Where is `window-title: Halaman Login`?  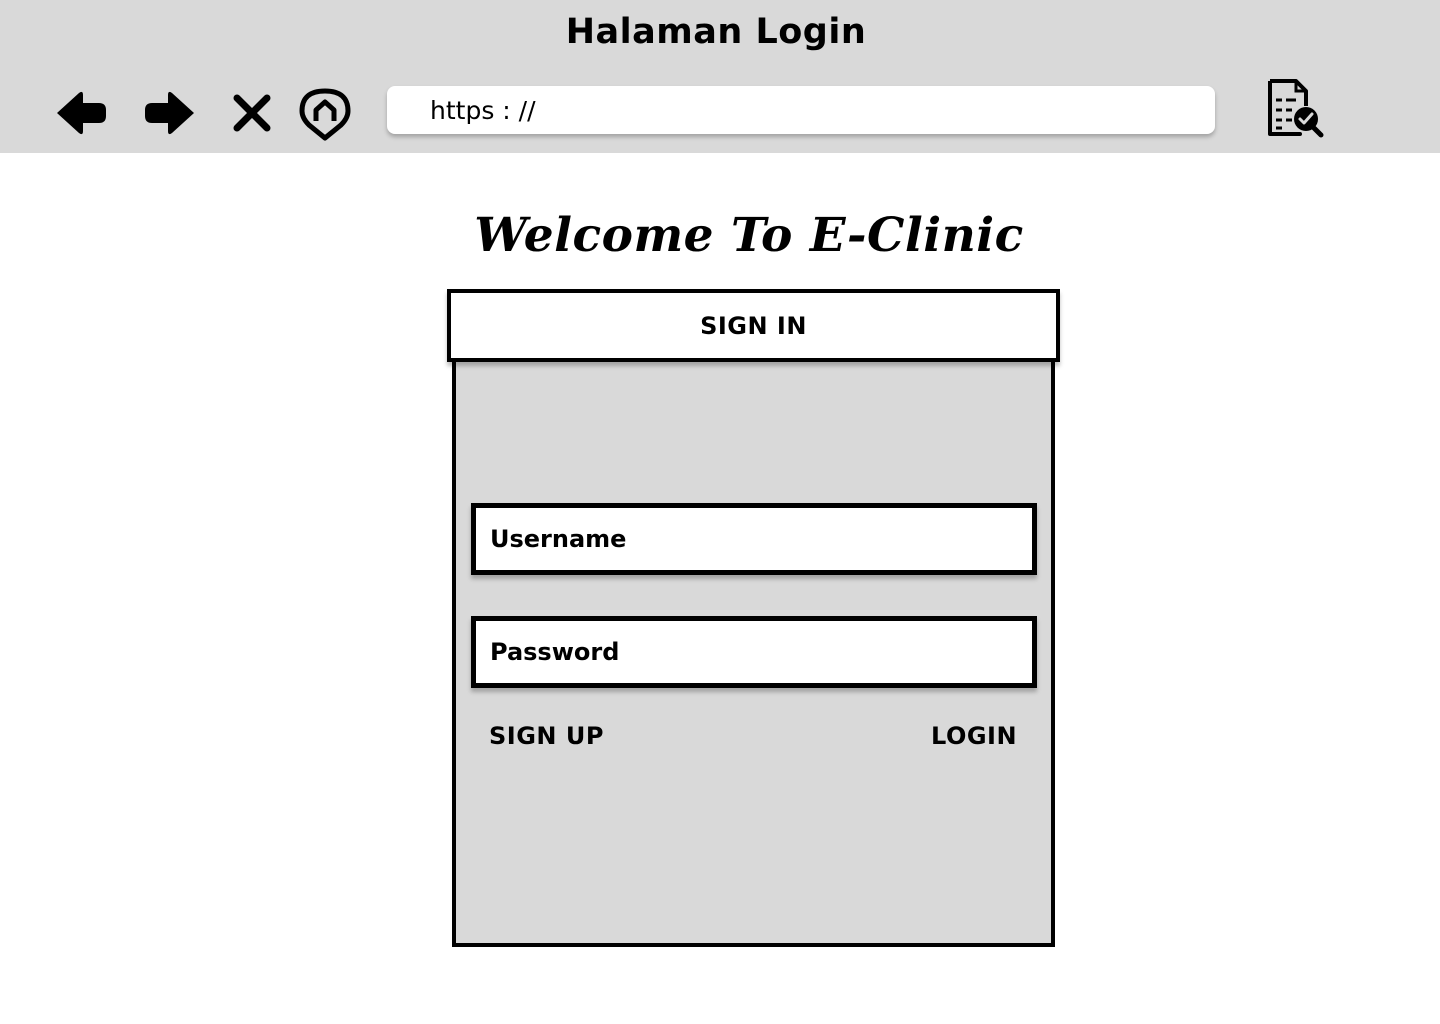
window-title: Halaman Login is located at coordinates (716, 32).